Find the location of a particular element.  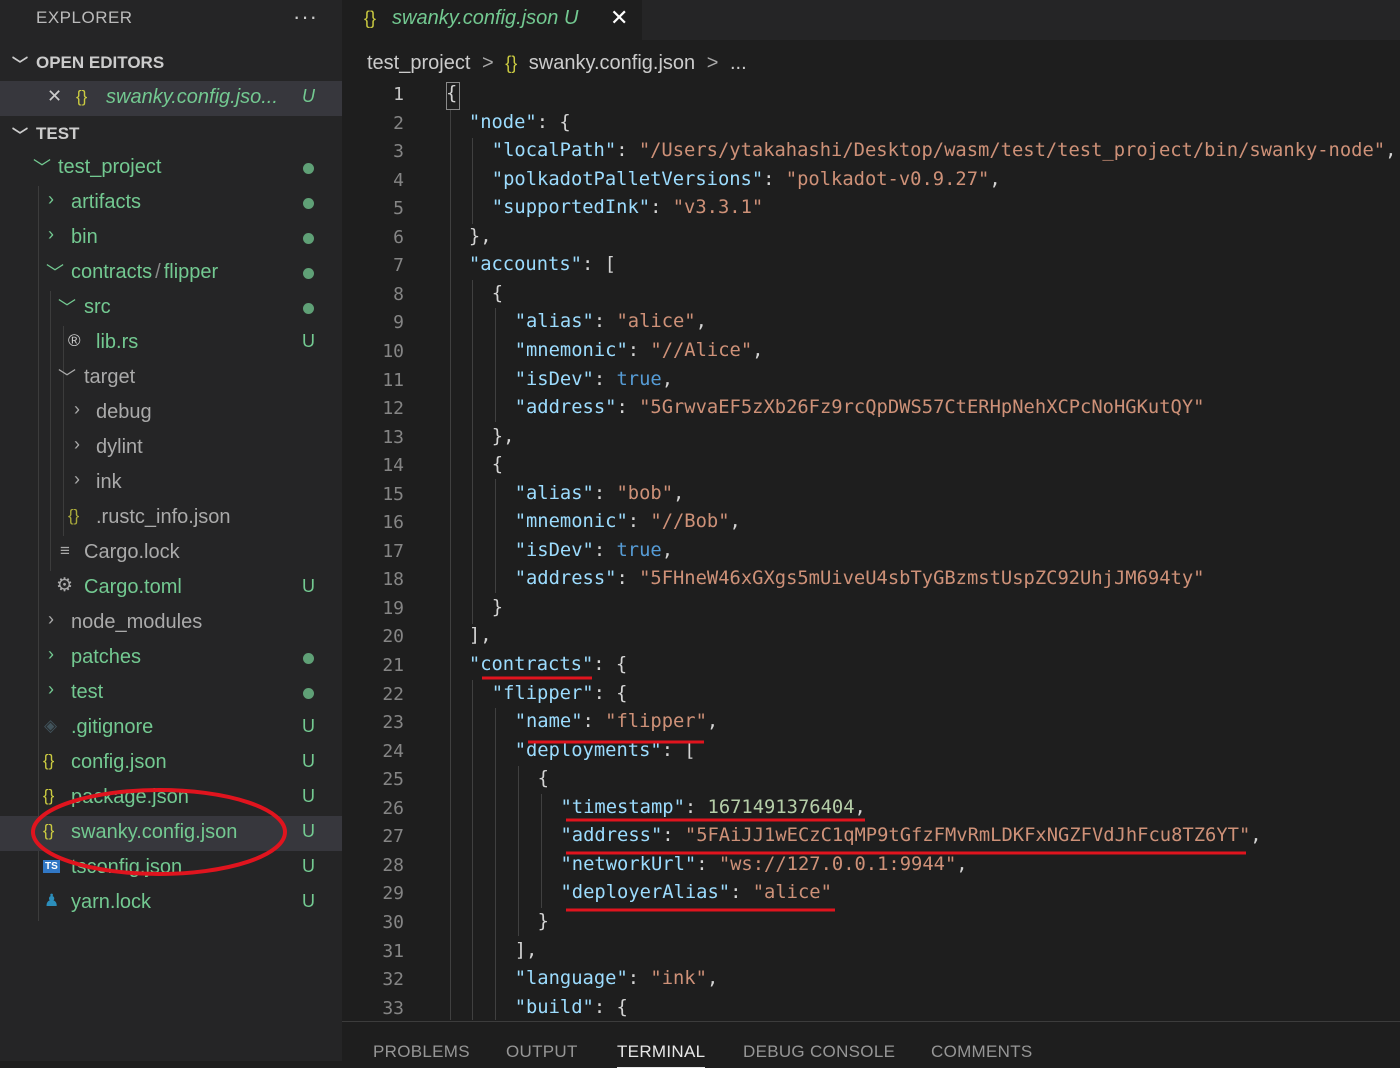

line-number: 16 is located at coordinates (393, 523).